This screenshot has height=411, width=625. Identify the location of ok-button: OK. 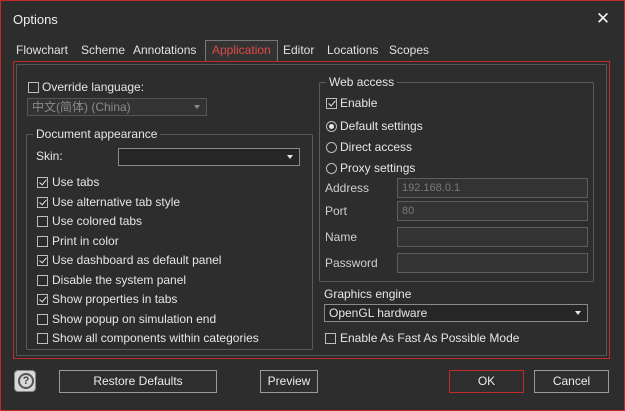
(486, 381).